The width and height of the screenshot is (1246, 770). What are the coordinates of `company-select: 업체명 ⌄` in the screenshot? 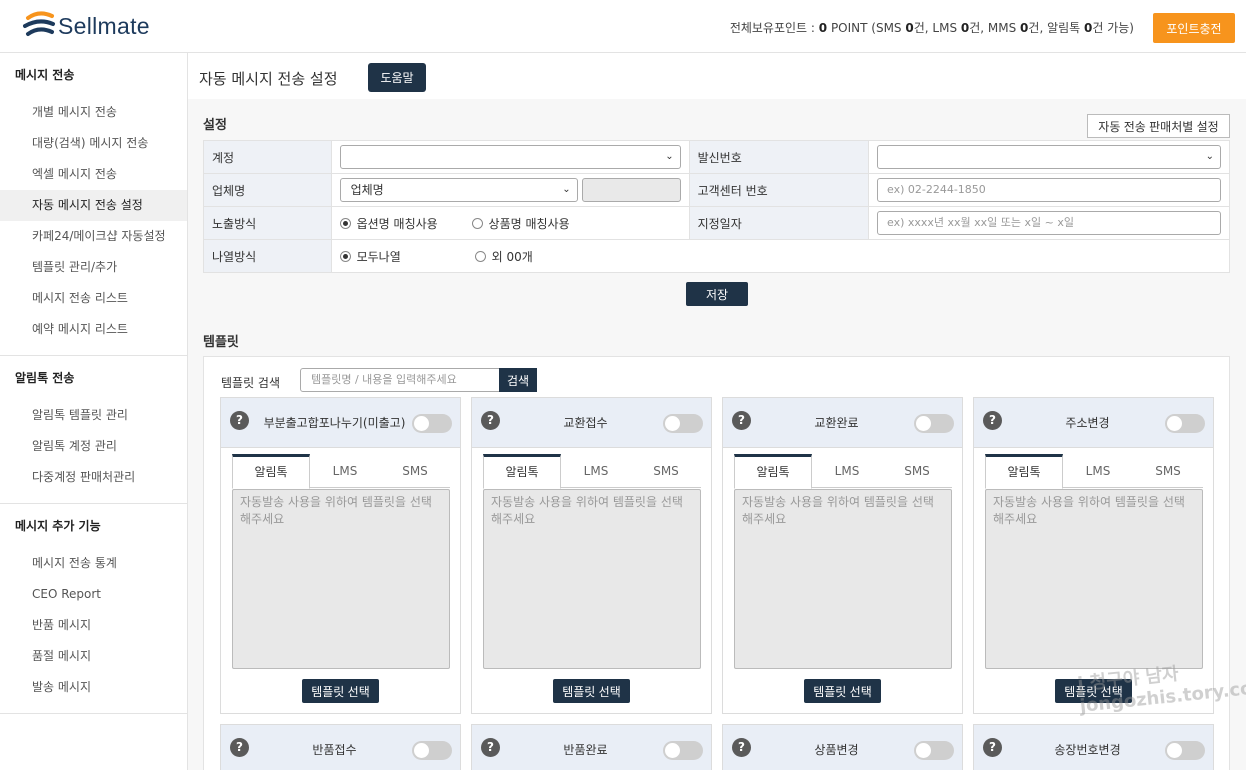 It's located at (458, 190).